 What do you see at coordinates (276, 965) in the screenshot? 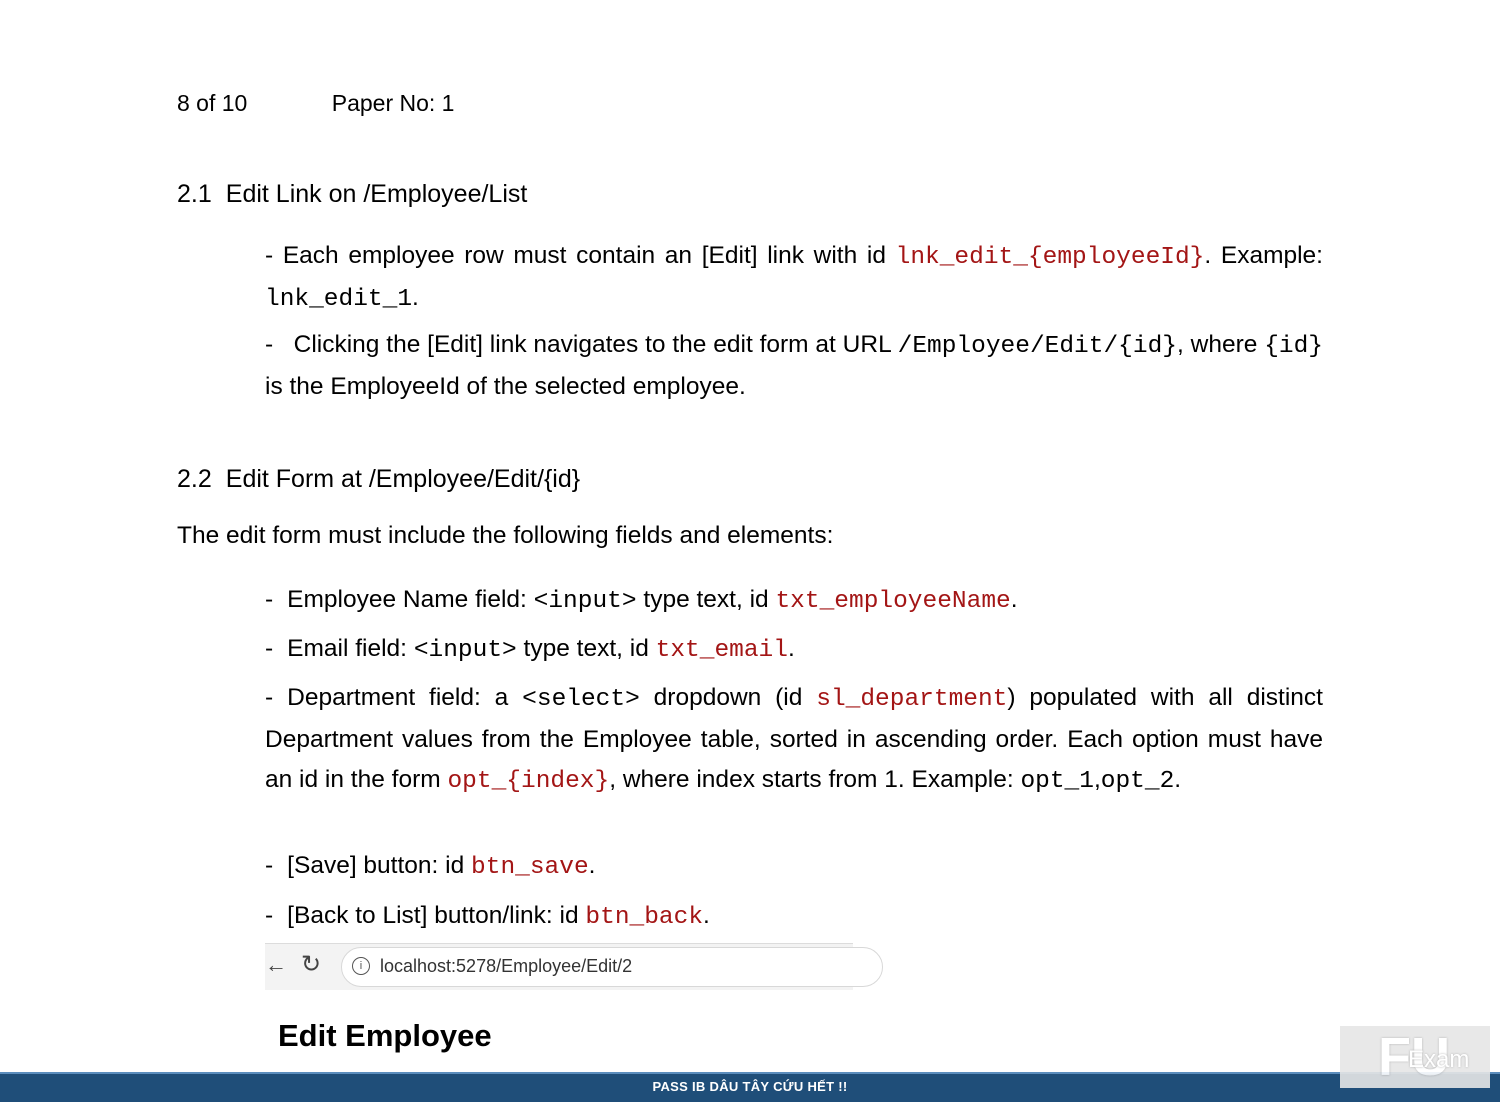
I see `back-arrow-icon: ←` at bounding box center [276, 965].